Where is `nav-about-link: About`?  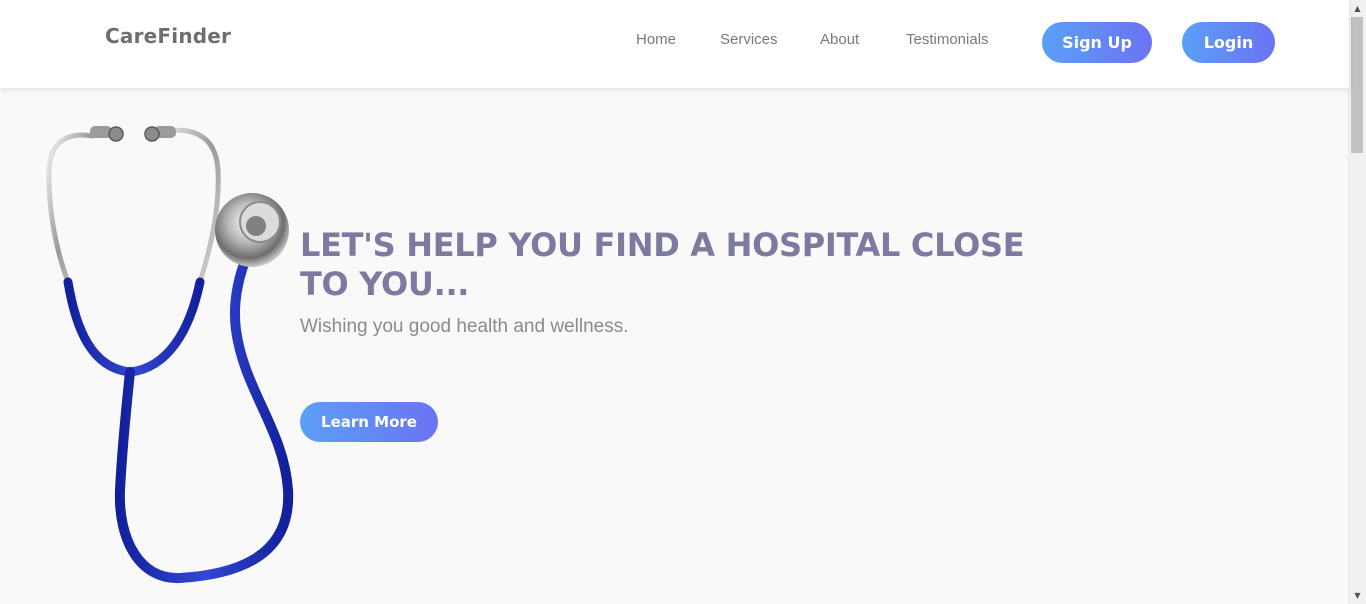
nav-about-link: About is located at coordinates (839, 39).